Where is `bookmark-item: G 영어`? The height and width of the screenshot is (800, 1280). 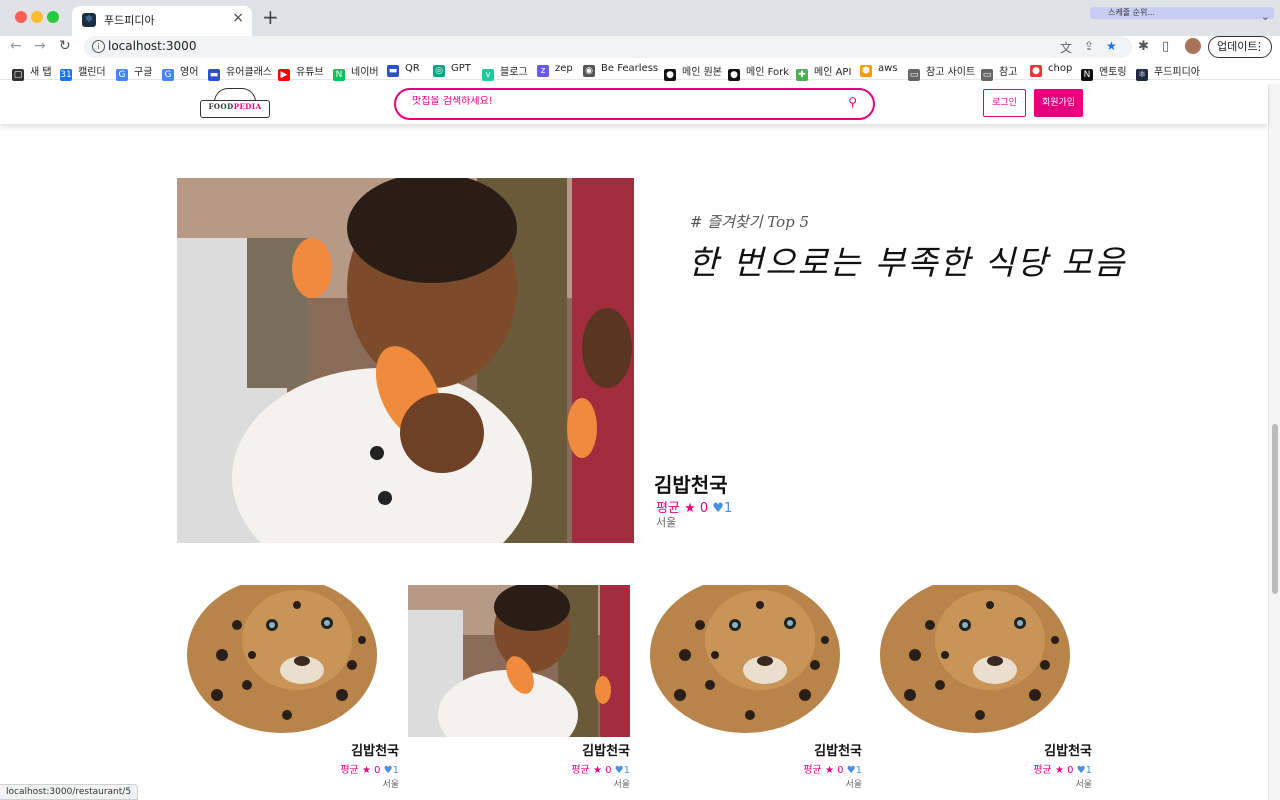
bookmark-item: G 영어 is located at coordinates (180, 72).